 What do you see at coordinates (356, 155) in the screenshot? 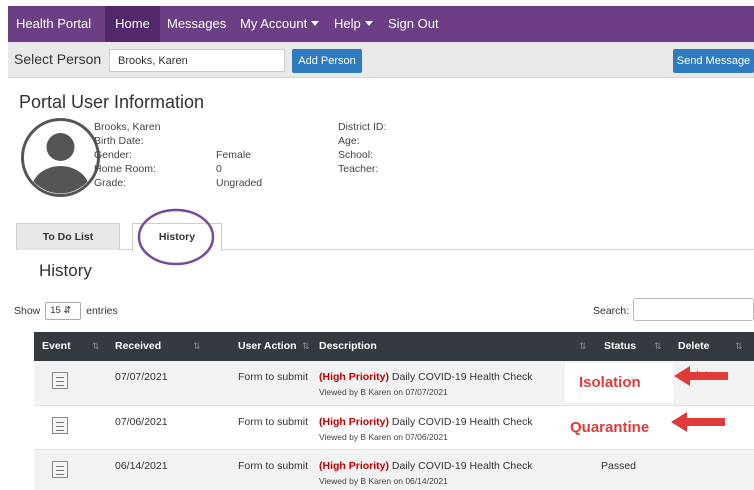
I see `school-label: School:` at bounding box center [356, 155].